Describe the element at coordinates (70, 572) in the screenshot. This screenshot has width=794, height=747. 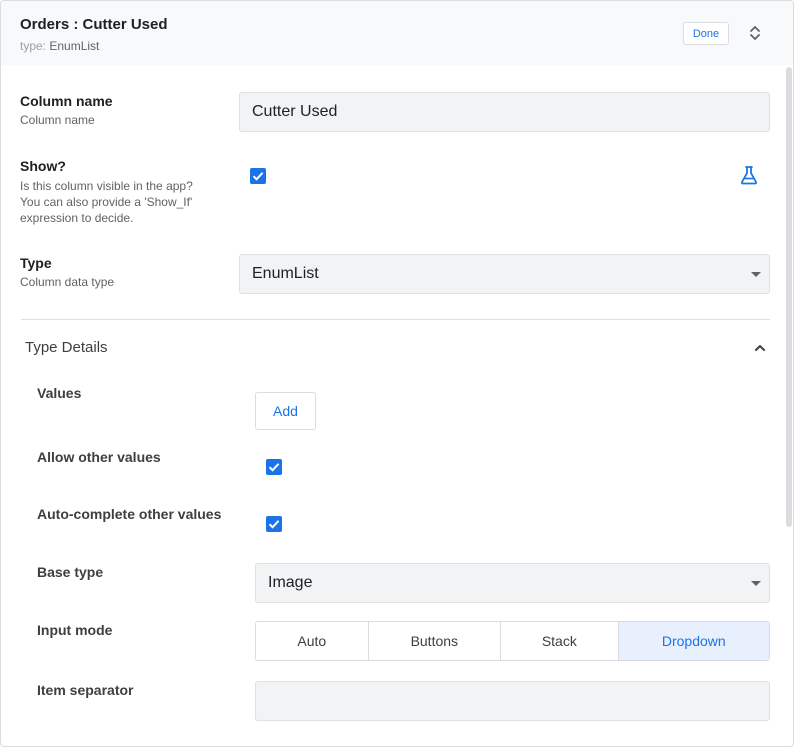
I see `base-type-label: Base type` at that location.